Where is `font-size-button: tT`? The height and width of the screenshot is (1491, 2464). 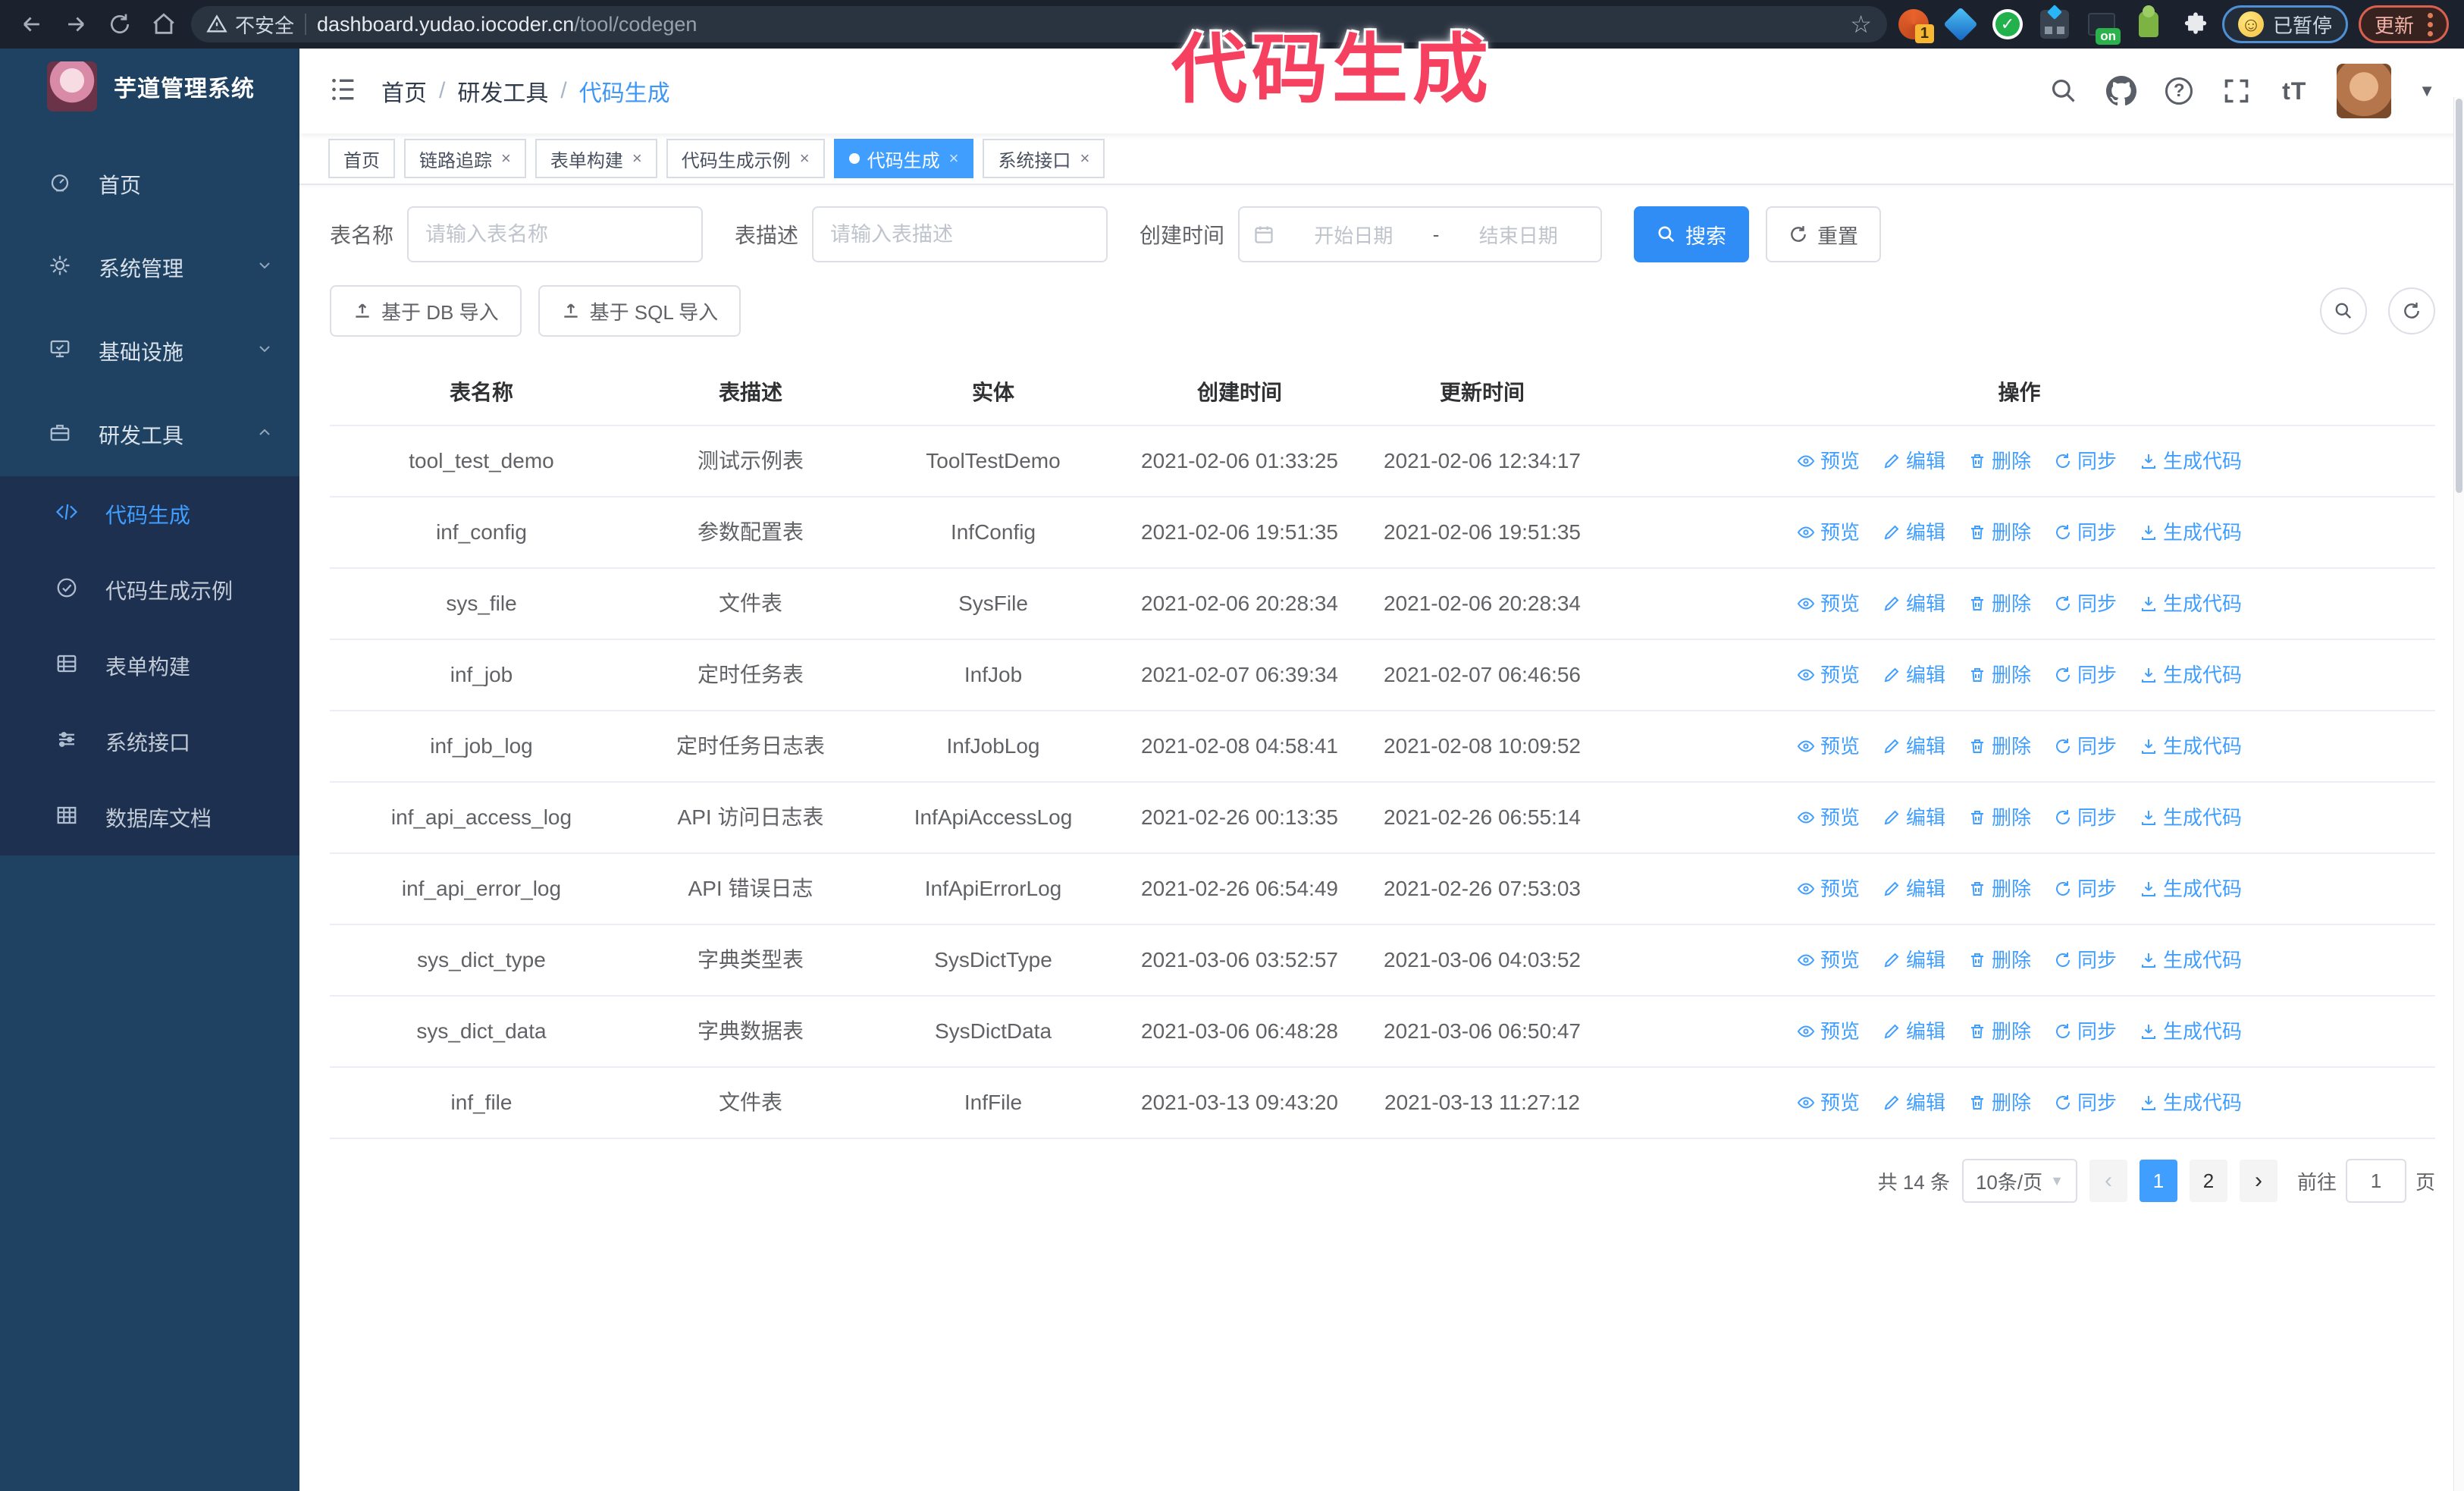
font-size-button: tT is located at coordinates (2294, 91).